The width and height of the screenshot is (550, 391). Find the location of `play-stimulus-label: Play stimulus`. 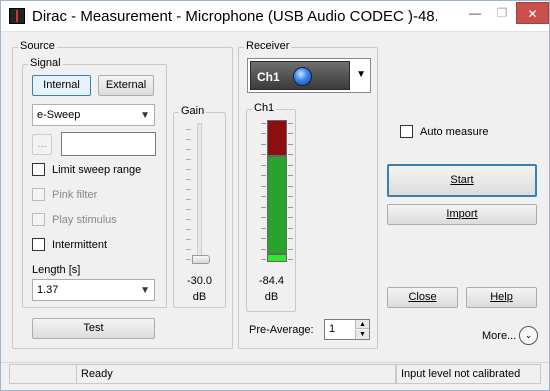

play-stimulus-label: Play stimulus is located at coordinates (84, 220).